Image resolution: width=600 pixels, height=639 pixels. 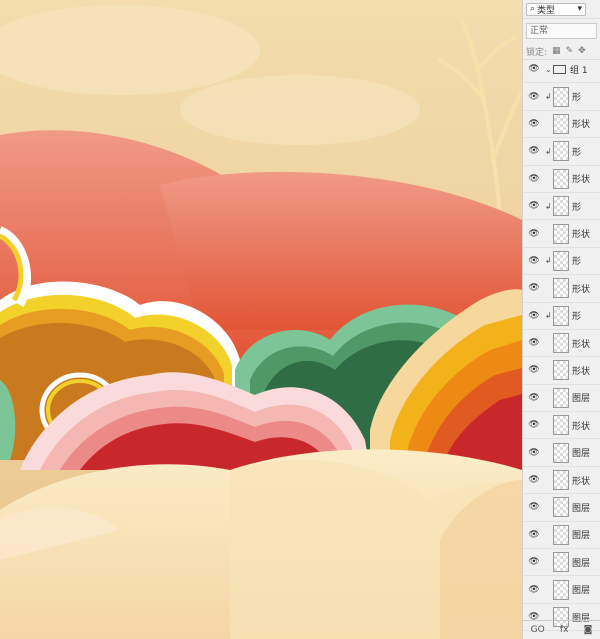 What do you see at coordinates (538, 630) in the screenshot?
I see `link-icon: GO` at bounding box center [538, 630].